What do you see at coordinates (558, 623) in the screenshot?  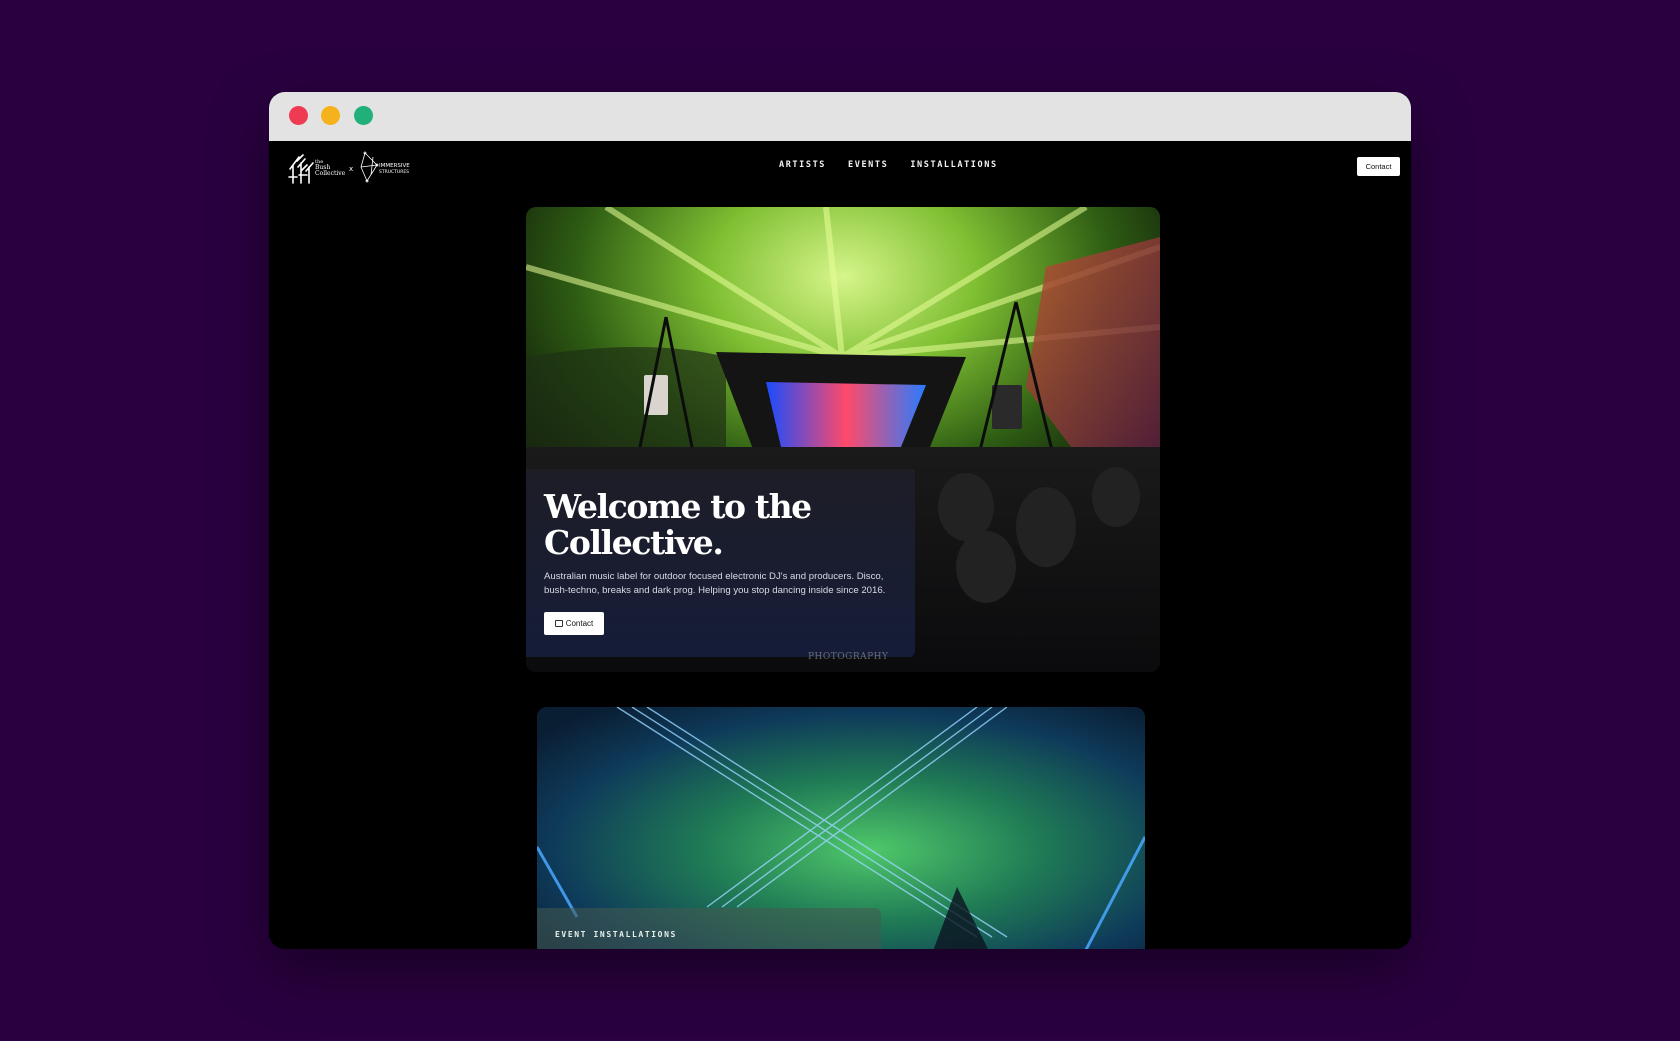 I see `chat-bubble-icon` at bounding box center [558, 623].